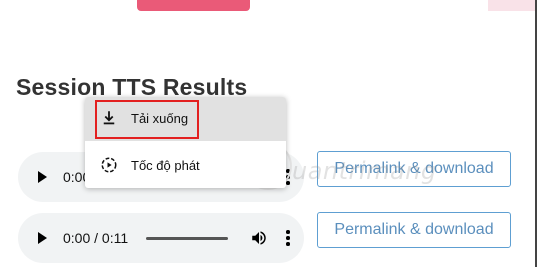  What do you see at coordinates (165, 165) in the screenshot?
I see `menu-item-label: Tốc độ phát` at bounding box center [165, 165].